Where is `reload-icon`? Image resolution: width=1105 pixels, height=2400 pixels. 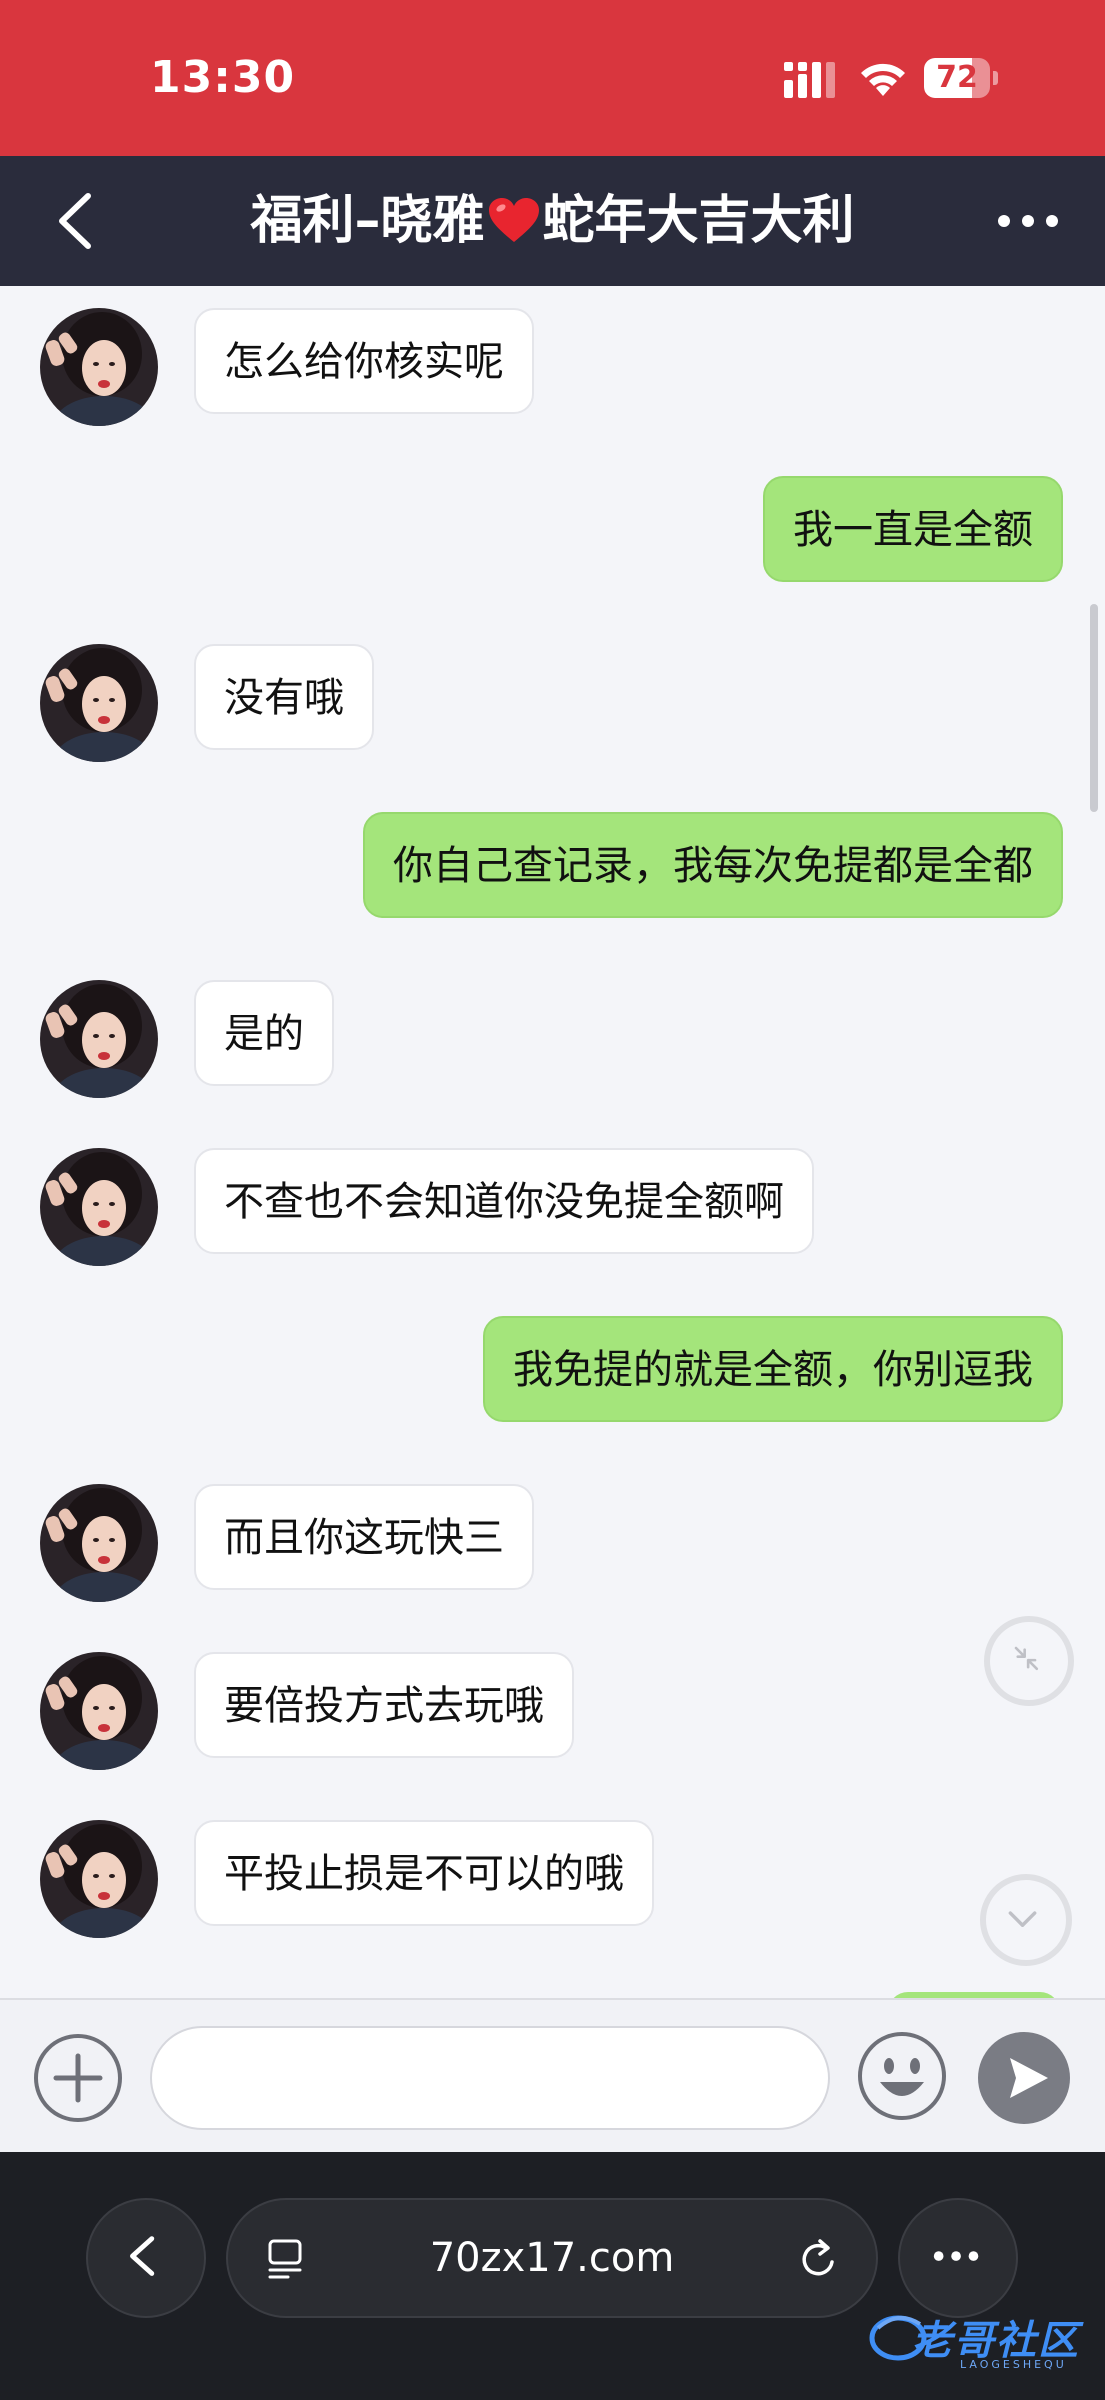
reload-icon is located at coordinates (819, 2259).